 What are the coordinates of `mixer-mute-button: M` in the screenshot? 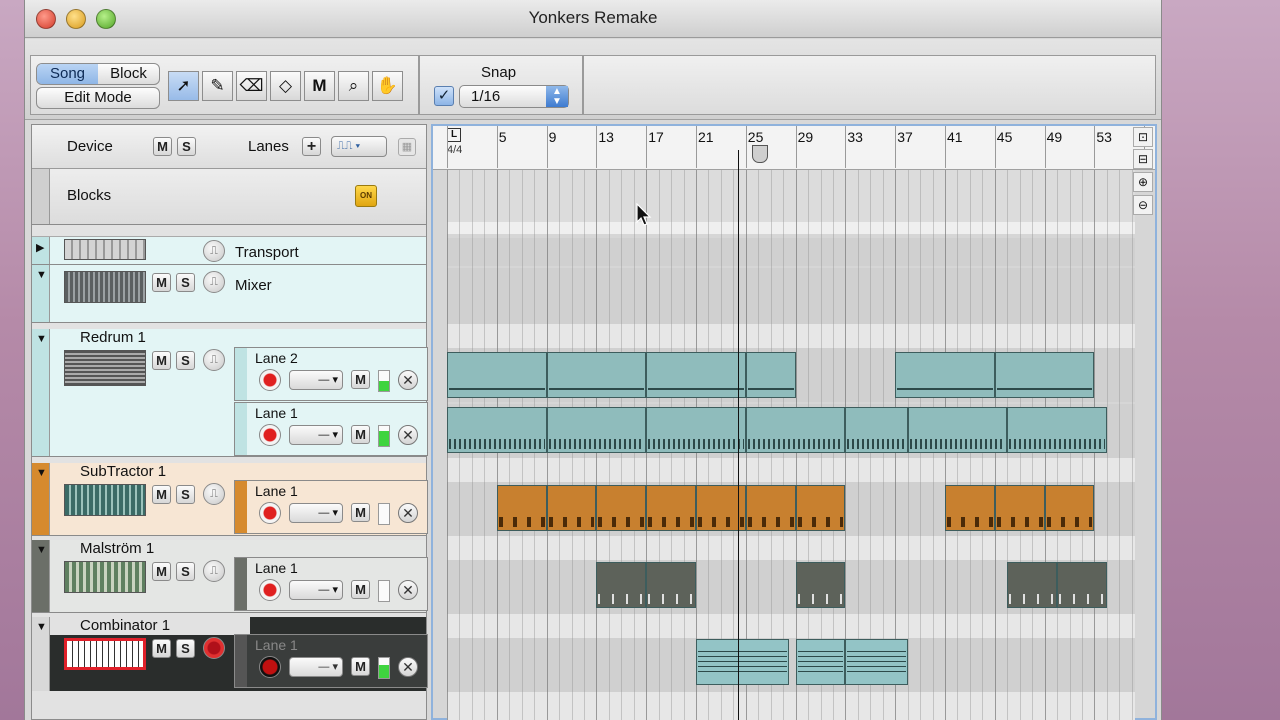 It's located at (161, 282).